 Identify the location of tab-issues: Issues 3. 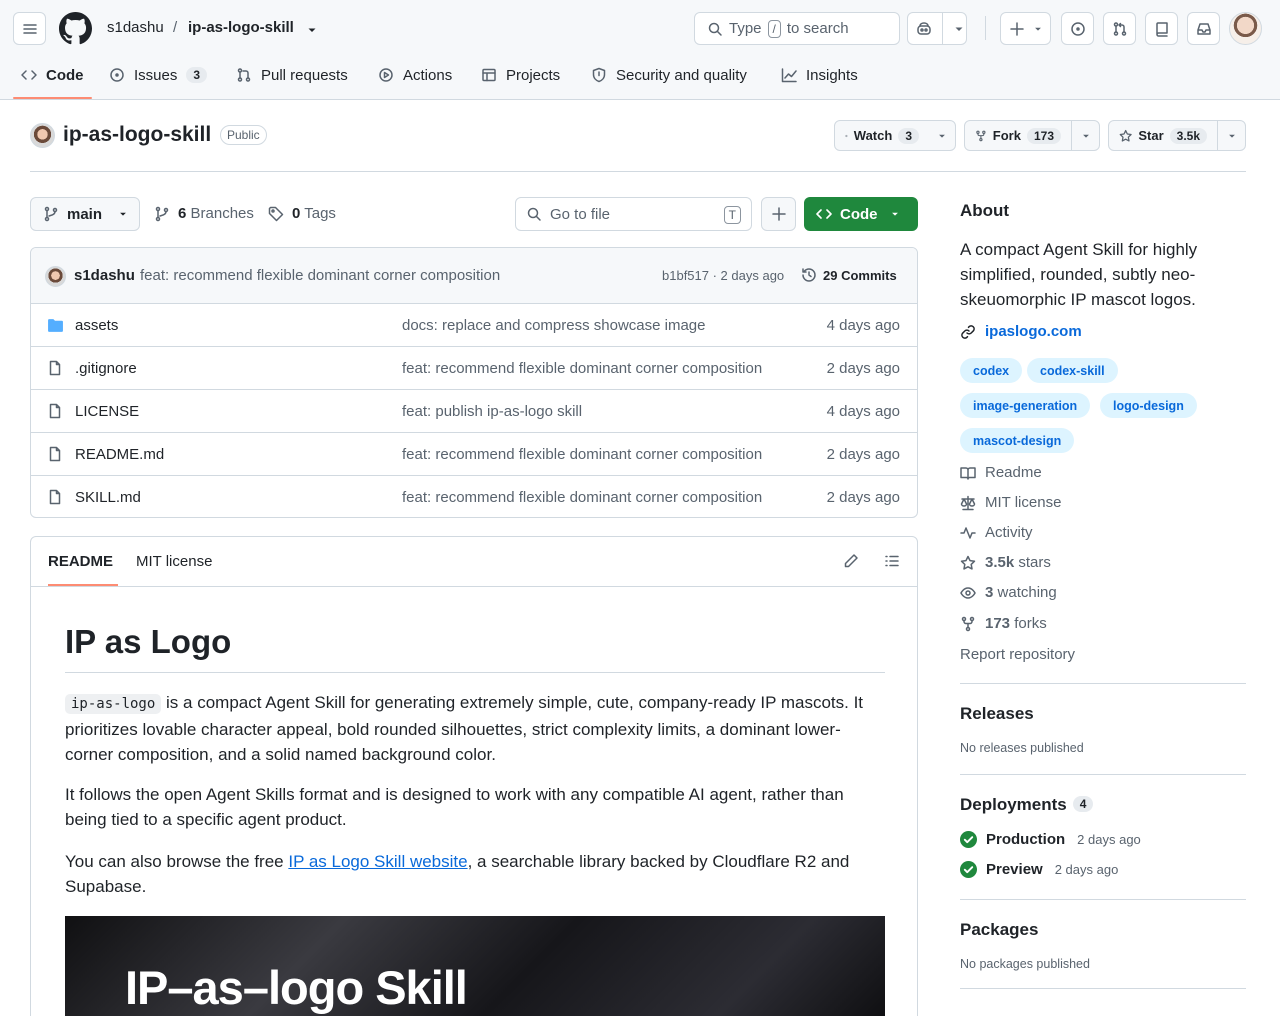
(158, 75).